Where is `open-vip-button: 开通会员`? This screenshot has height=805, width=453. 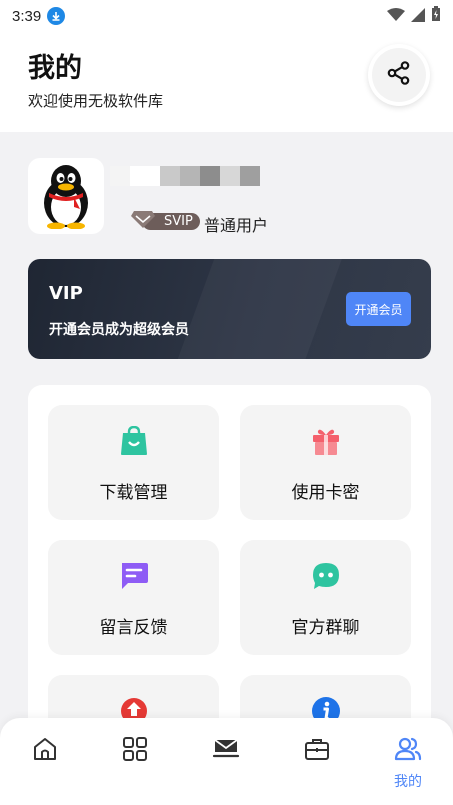
open-vip-button: 开通会员 is located at coordinates (378, 309).